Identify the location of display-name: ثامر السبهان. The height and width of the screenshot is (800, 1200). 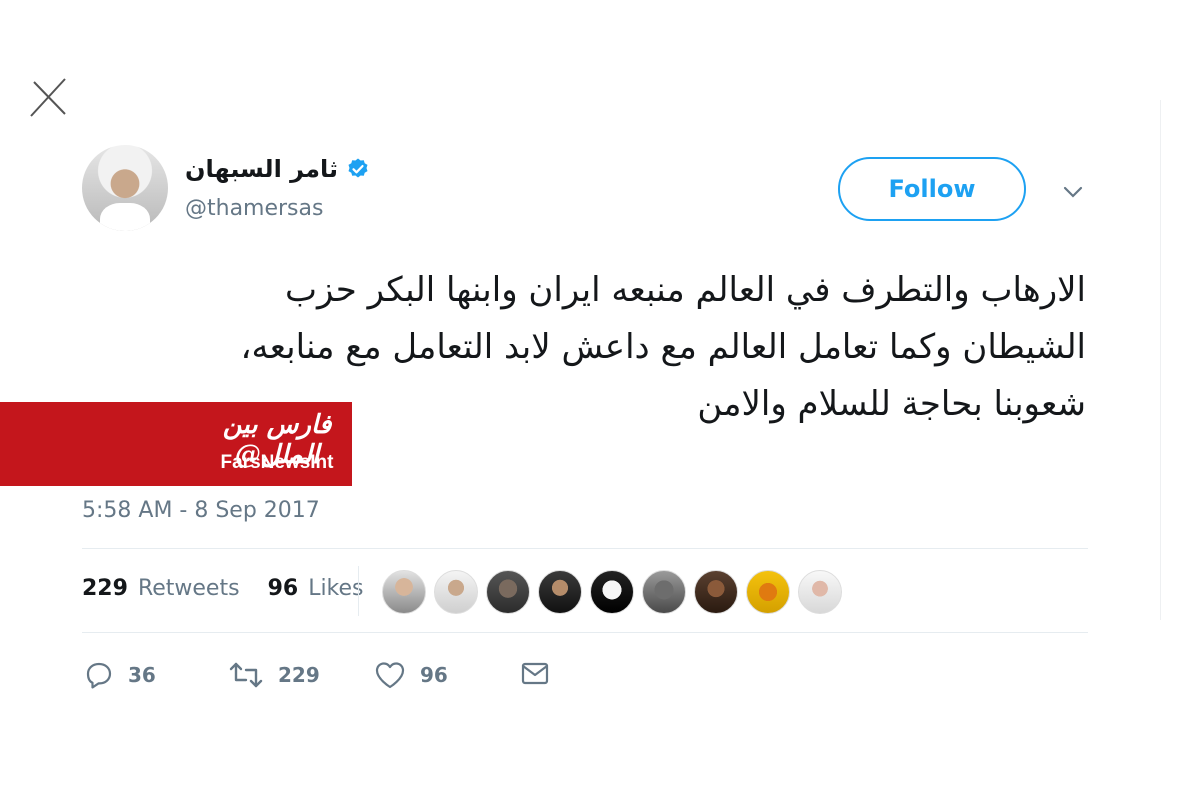
(261, 169).